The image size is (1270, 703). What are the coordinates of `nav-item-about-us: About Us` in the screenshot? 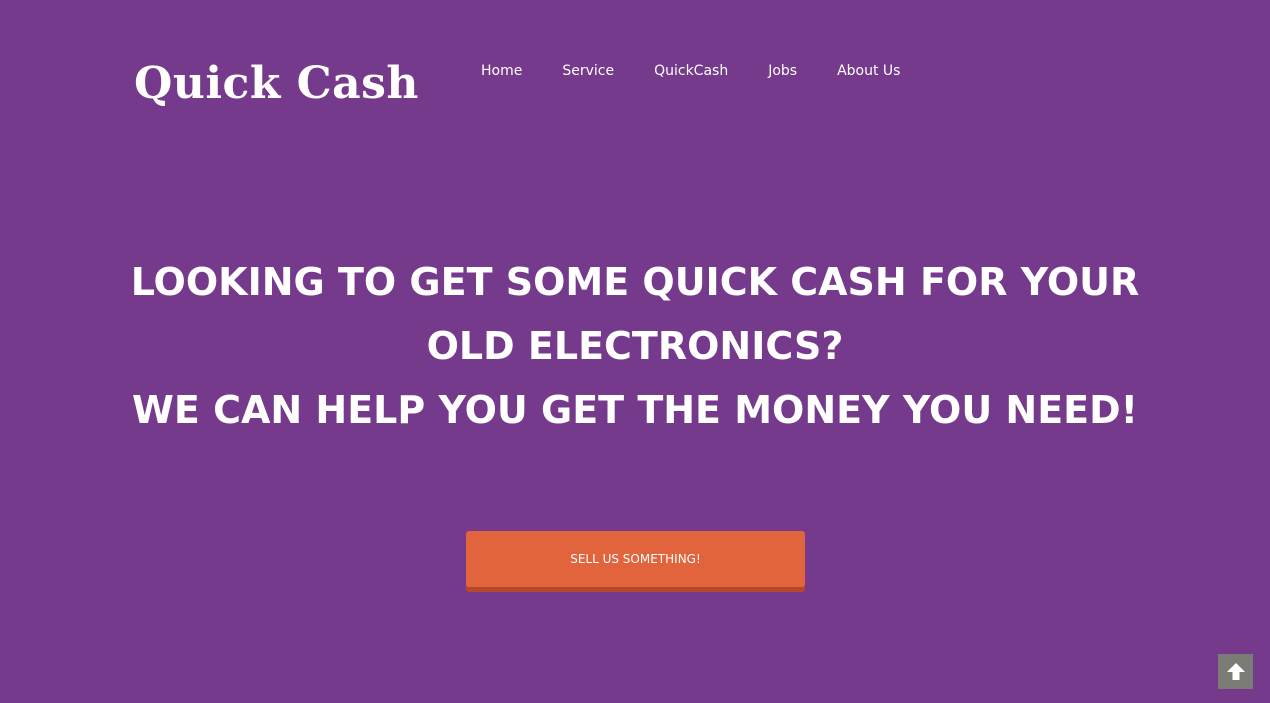 It's located at (868, 71).